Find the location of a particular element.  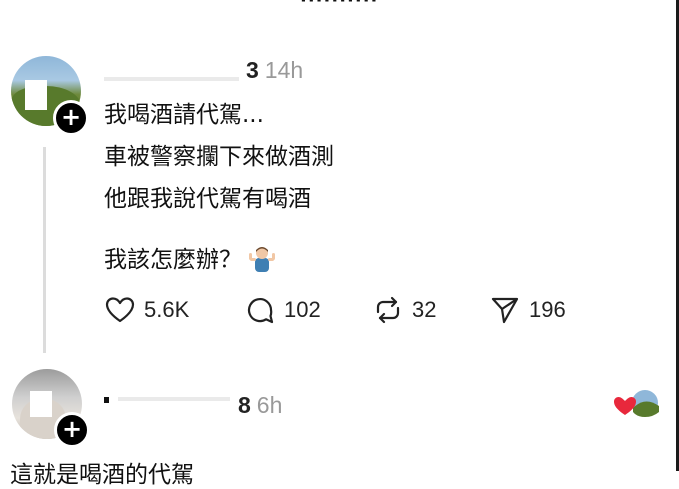

comment-icon is located at coordinates (260, 311).